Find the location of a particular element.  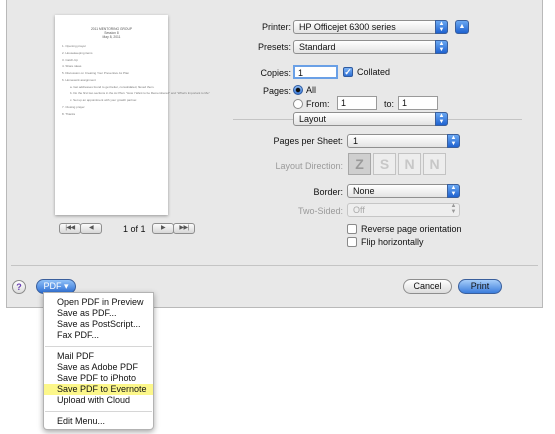

layout-direction-n-reverse-button: N is located at coordinates (434, 164).